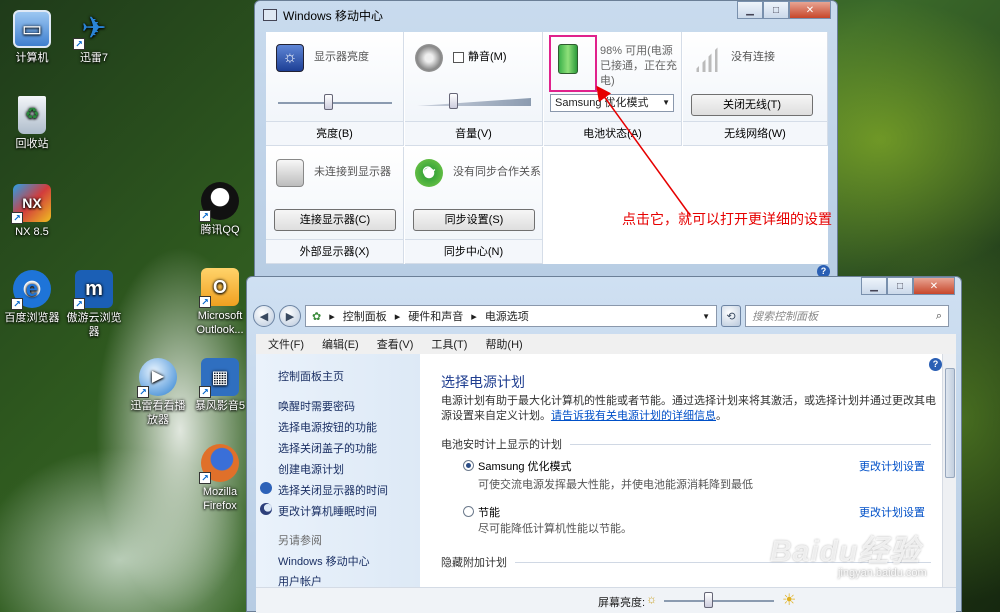 The width and height of the screenshot is (1000, 613). I want to click on desktop-icon-label: 迅雷看看播放器, so click(158, 413).